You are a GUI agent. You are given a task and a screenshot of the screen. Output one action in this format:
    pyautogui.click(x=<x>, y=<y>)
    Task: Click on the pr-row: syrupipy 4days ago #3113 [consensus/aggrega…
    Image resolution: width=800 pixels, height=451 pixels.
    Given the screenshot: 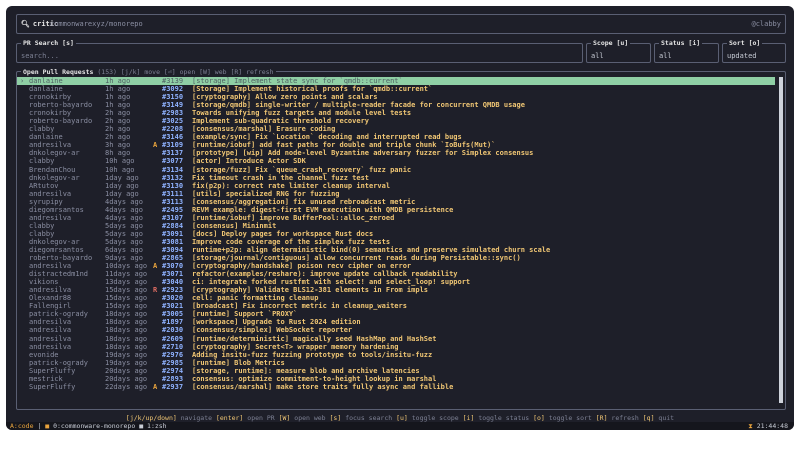 What is the action you would take?
    pyautogui.click(x=396, y=202)
    